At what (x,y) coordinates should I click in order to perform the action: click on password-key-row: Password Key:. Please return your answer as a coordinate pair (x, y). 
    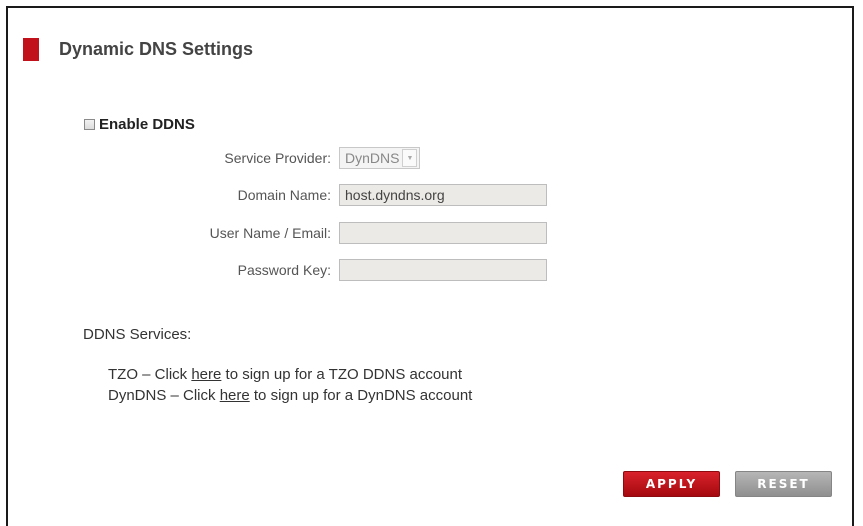
    Looking at the image, I should click on (431, 270).